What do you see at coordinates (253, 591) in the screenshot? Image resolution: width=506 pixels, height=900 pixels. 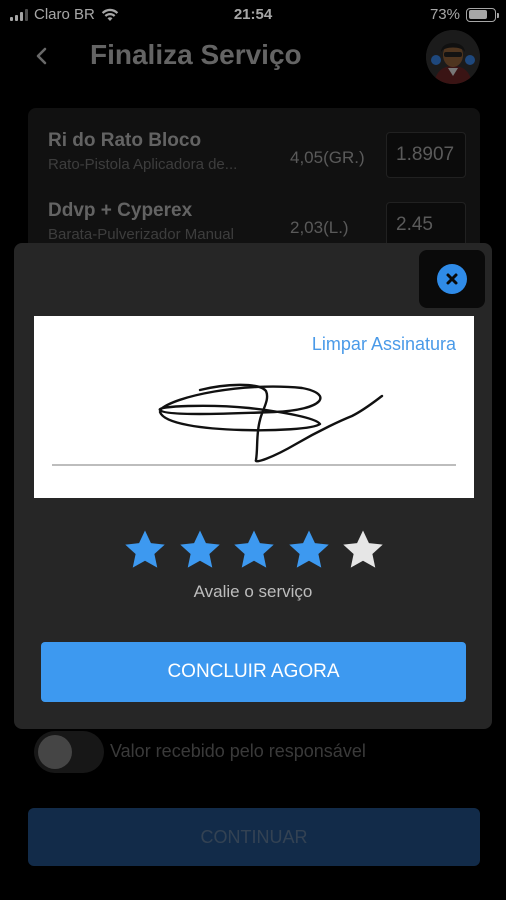 I see `rating-label: Avalie o serviço` at bounding box center [253, 591].